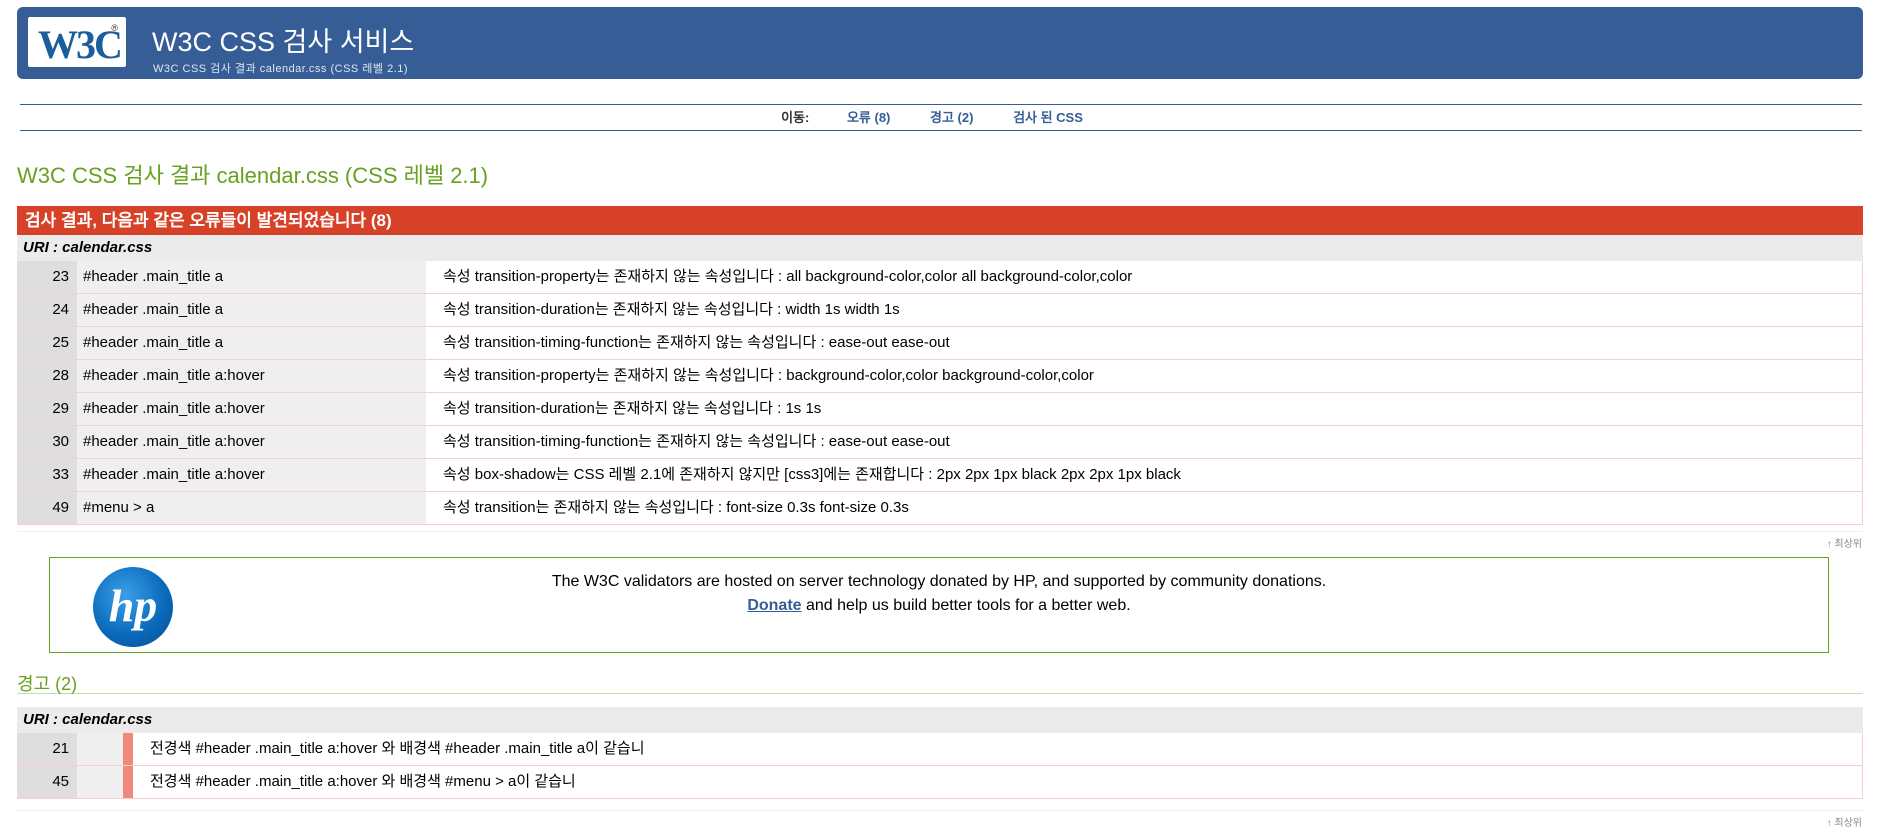 The image size is (1882, 833). What do you see at coordinates (47, 343) in the screenshot?
I see `line-number: 25` at bounding box center [47, 343].